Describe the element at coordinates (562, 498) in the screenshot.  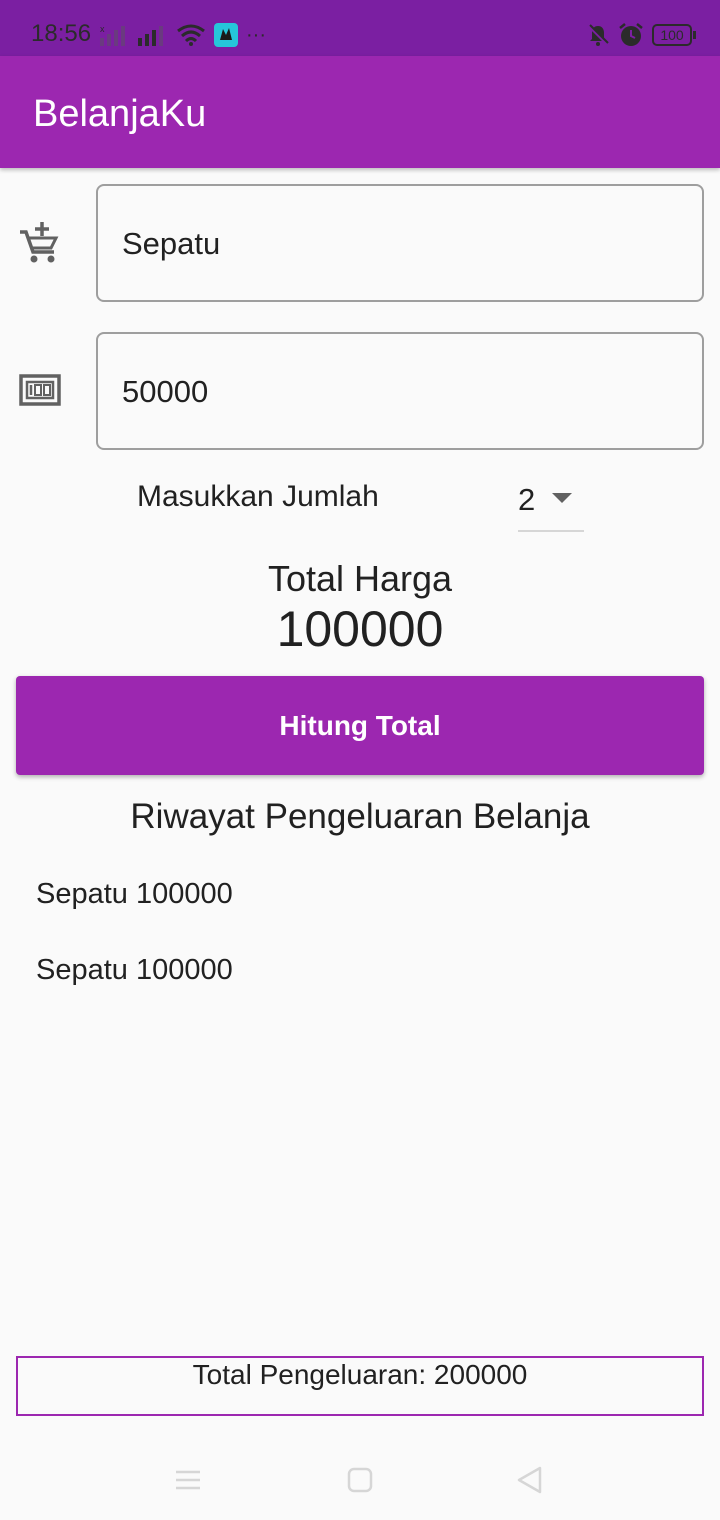
I see `dropdown-arrow-icon` at that location.